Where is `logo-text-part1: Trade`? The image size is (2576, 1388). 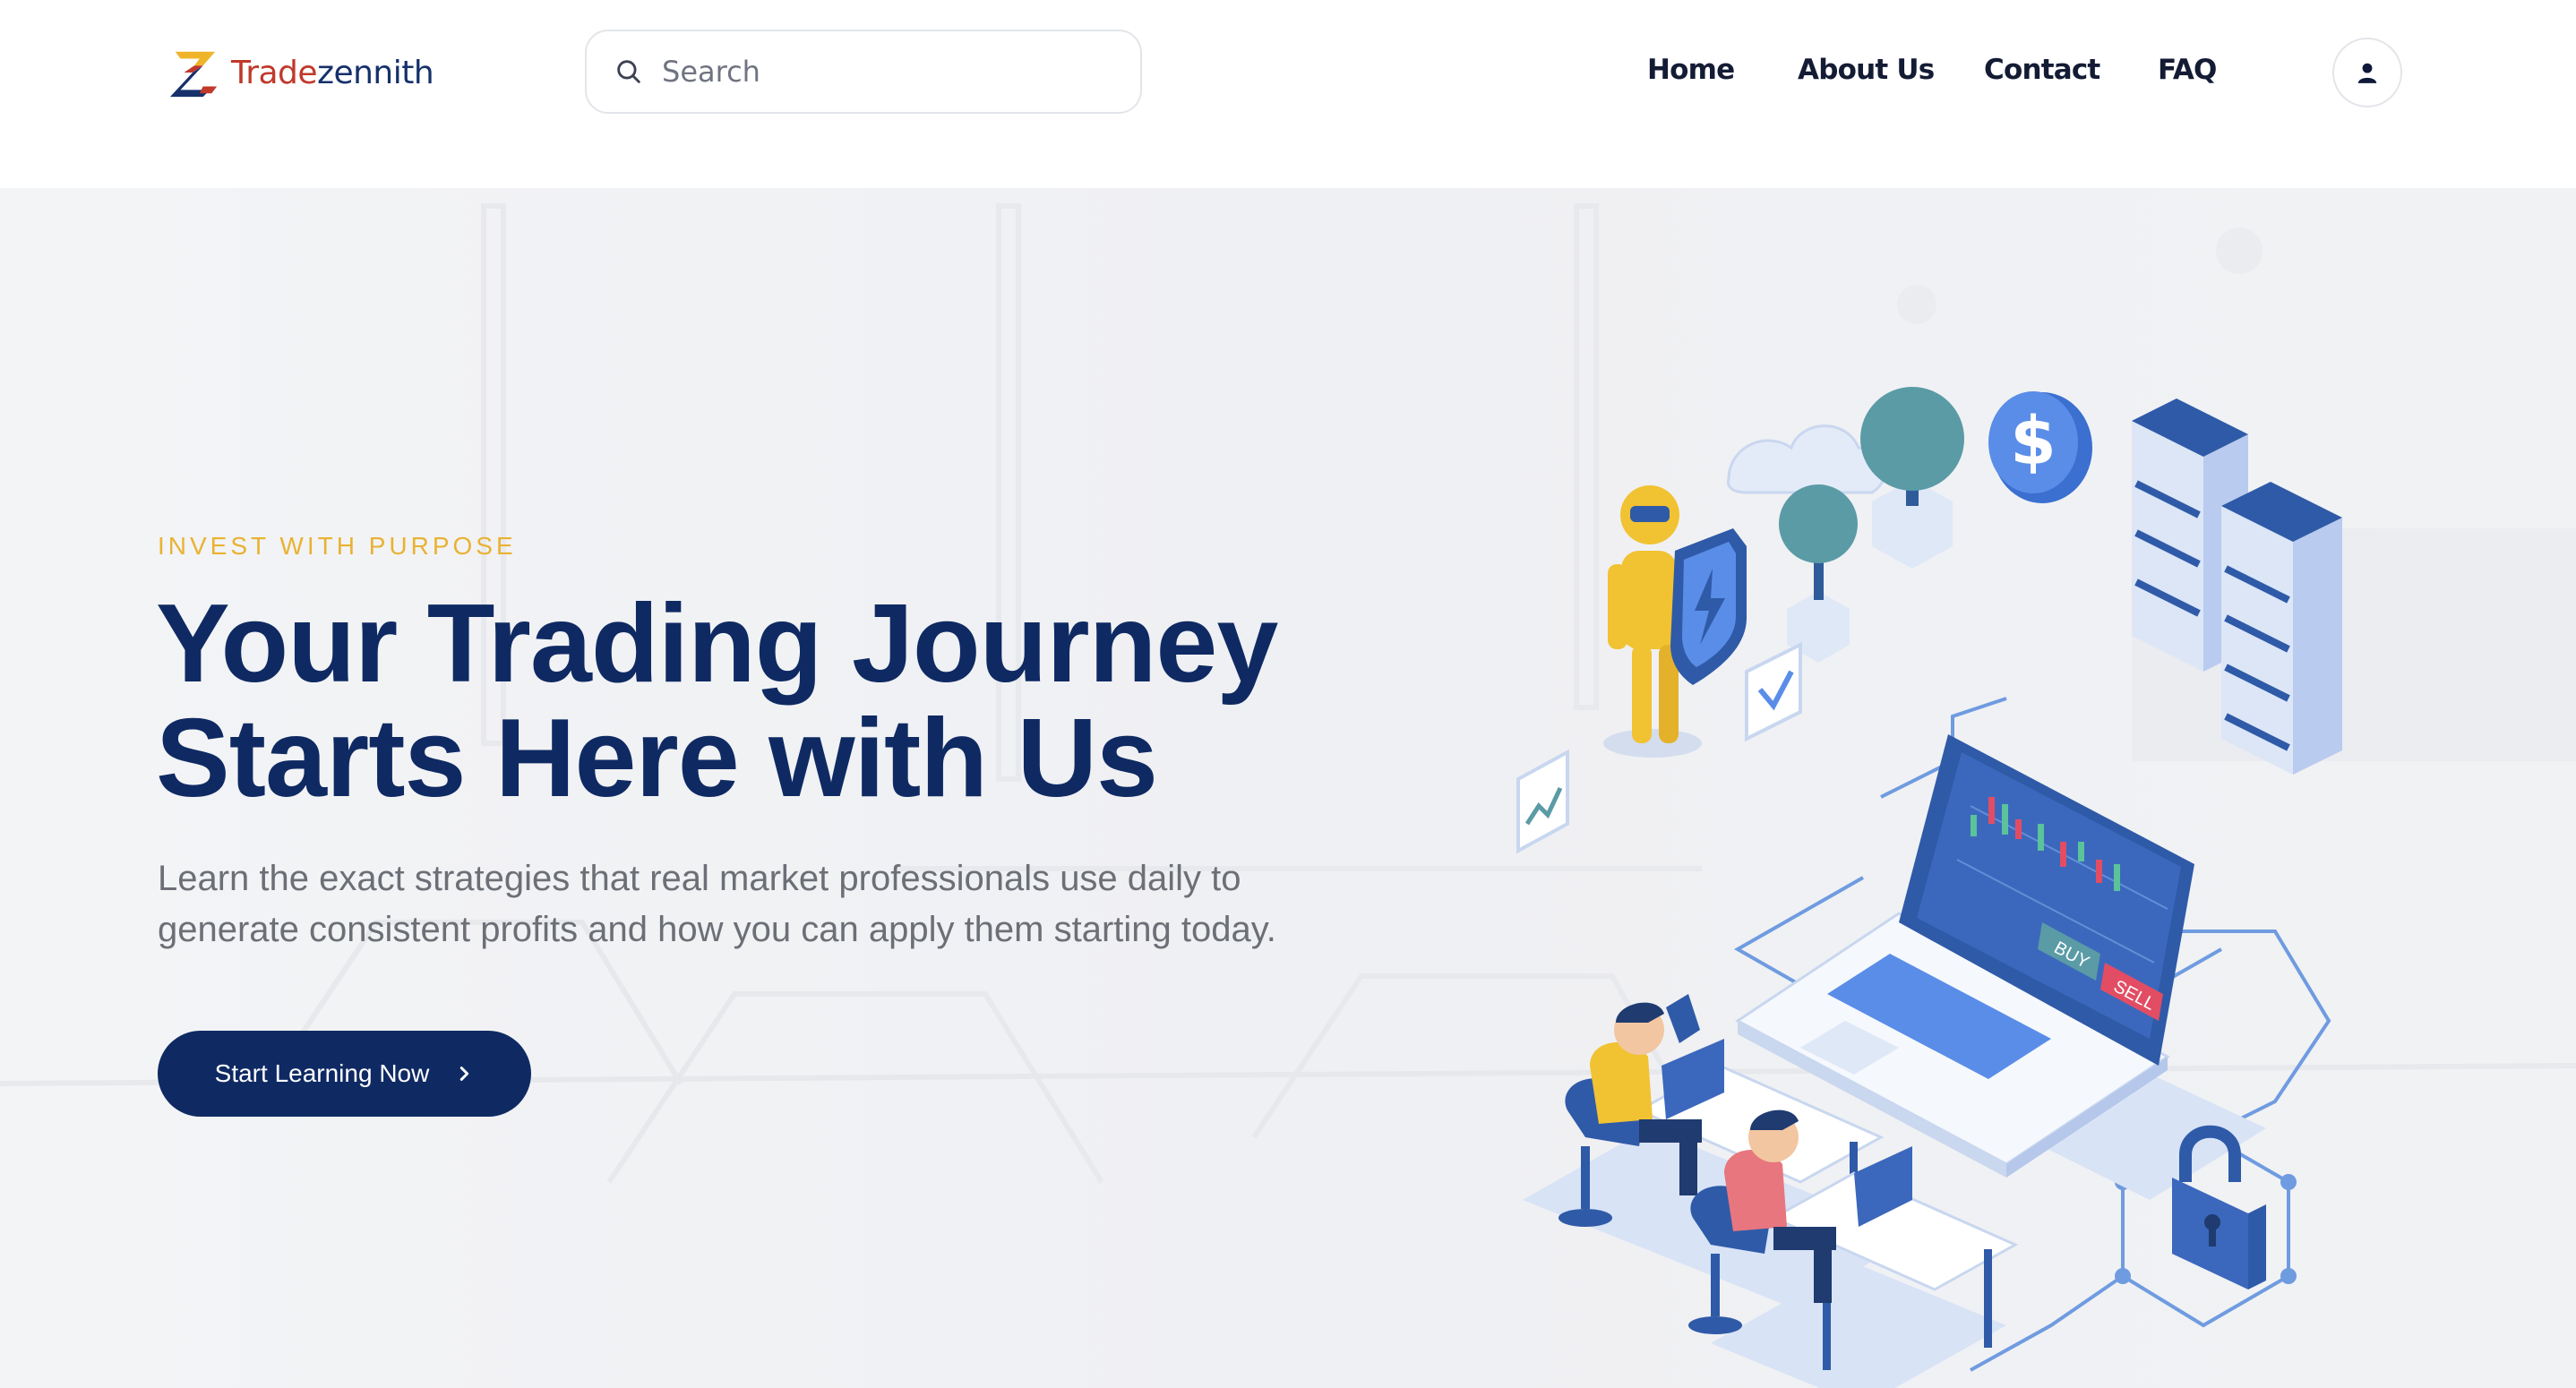 logo-text-part1: Trade is located at coordinates (274, 72).